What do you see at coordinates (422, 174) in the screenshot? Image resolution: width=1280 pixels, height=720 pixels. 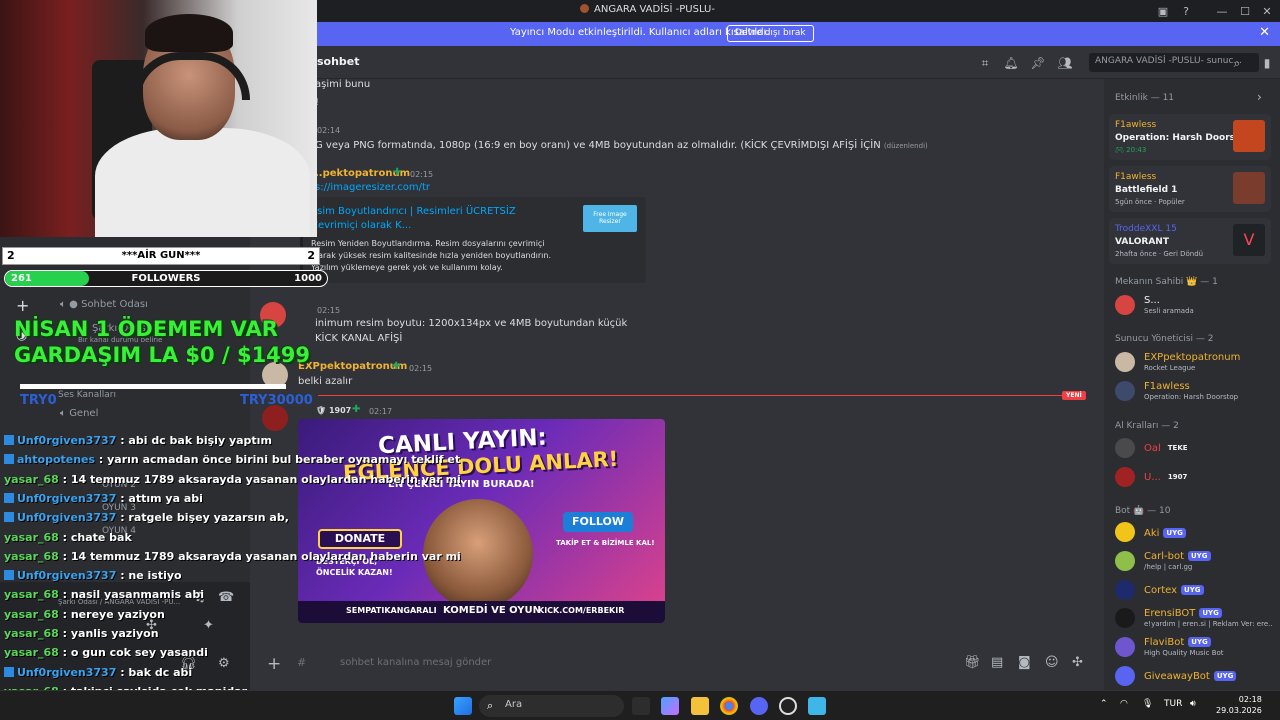 I see `message-timestamp: 02:15` at bounding box center [422, 174].